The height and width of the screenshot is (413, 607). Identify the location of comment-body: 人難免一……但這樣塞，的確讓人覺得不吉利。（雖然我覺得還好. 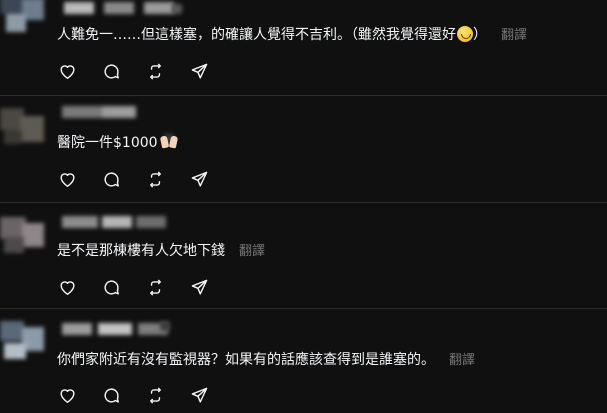
(256, 35).